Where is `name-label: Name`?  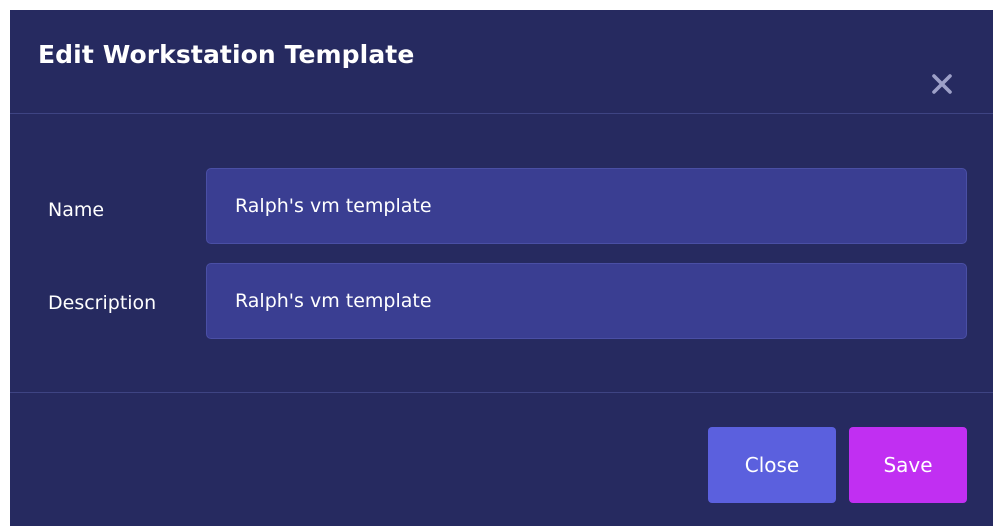
name-label: Name is located at coordinates (76, 210).